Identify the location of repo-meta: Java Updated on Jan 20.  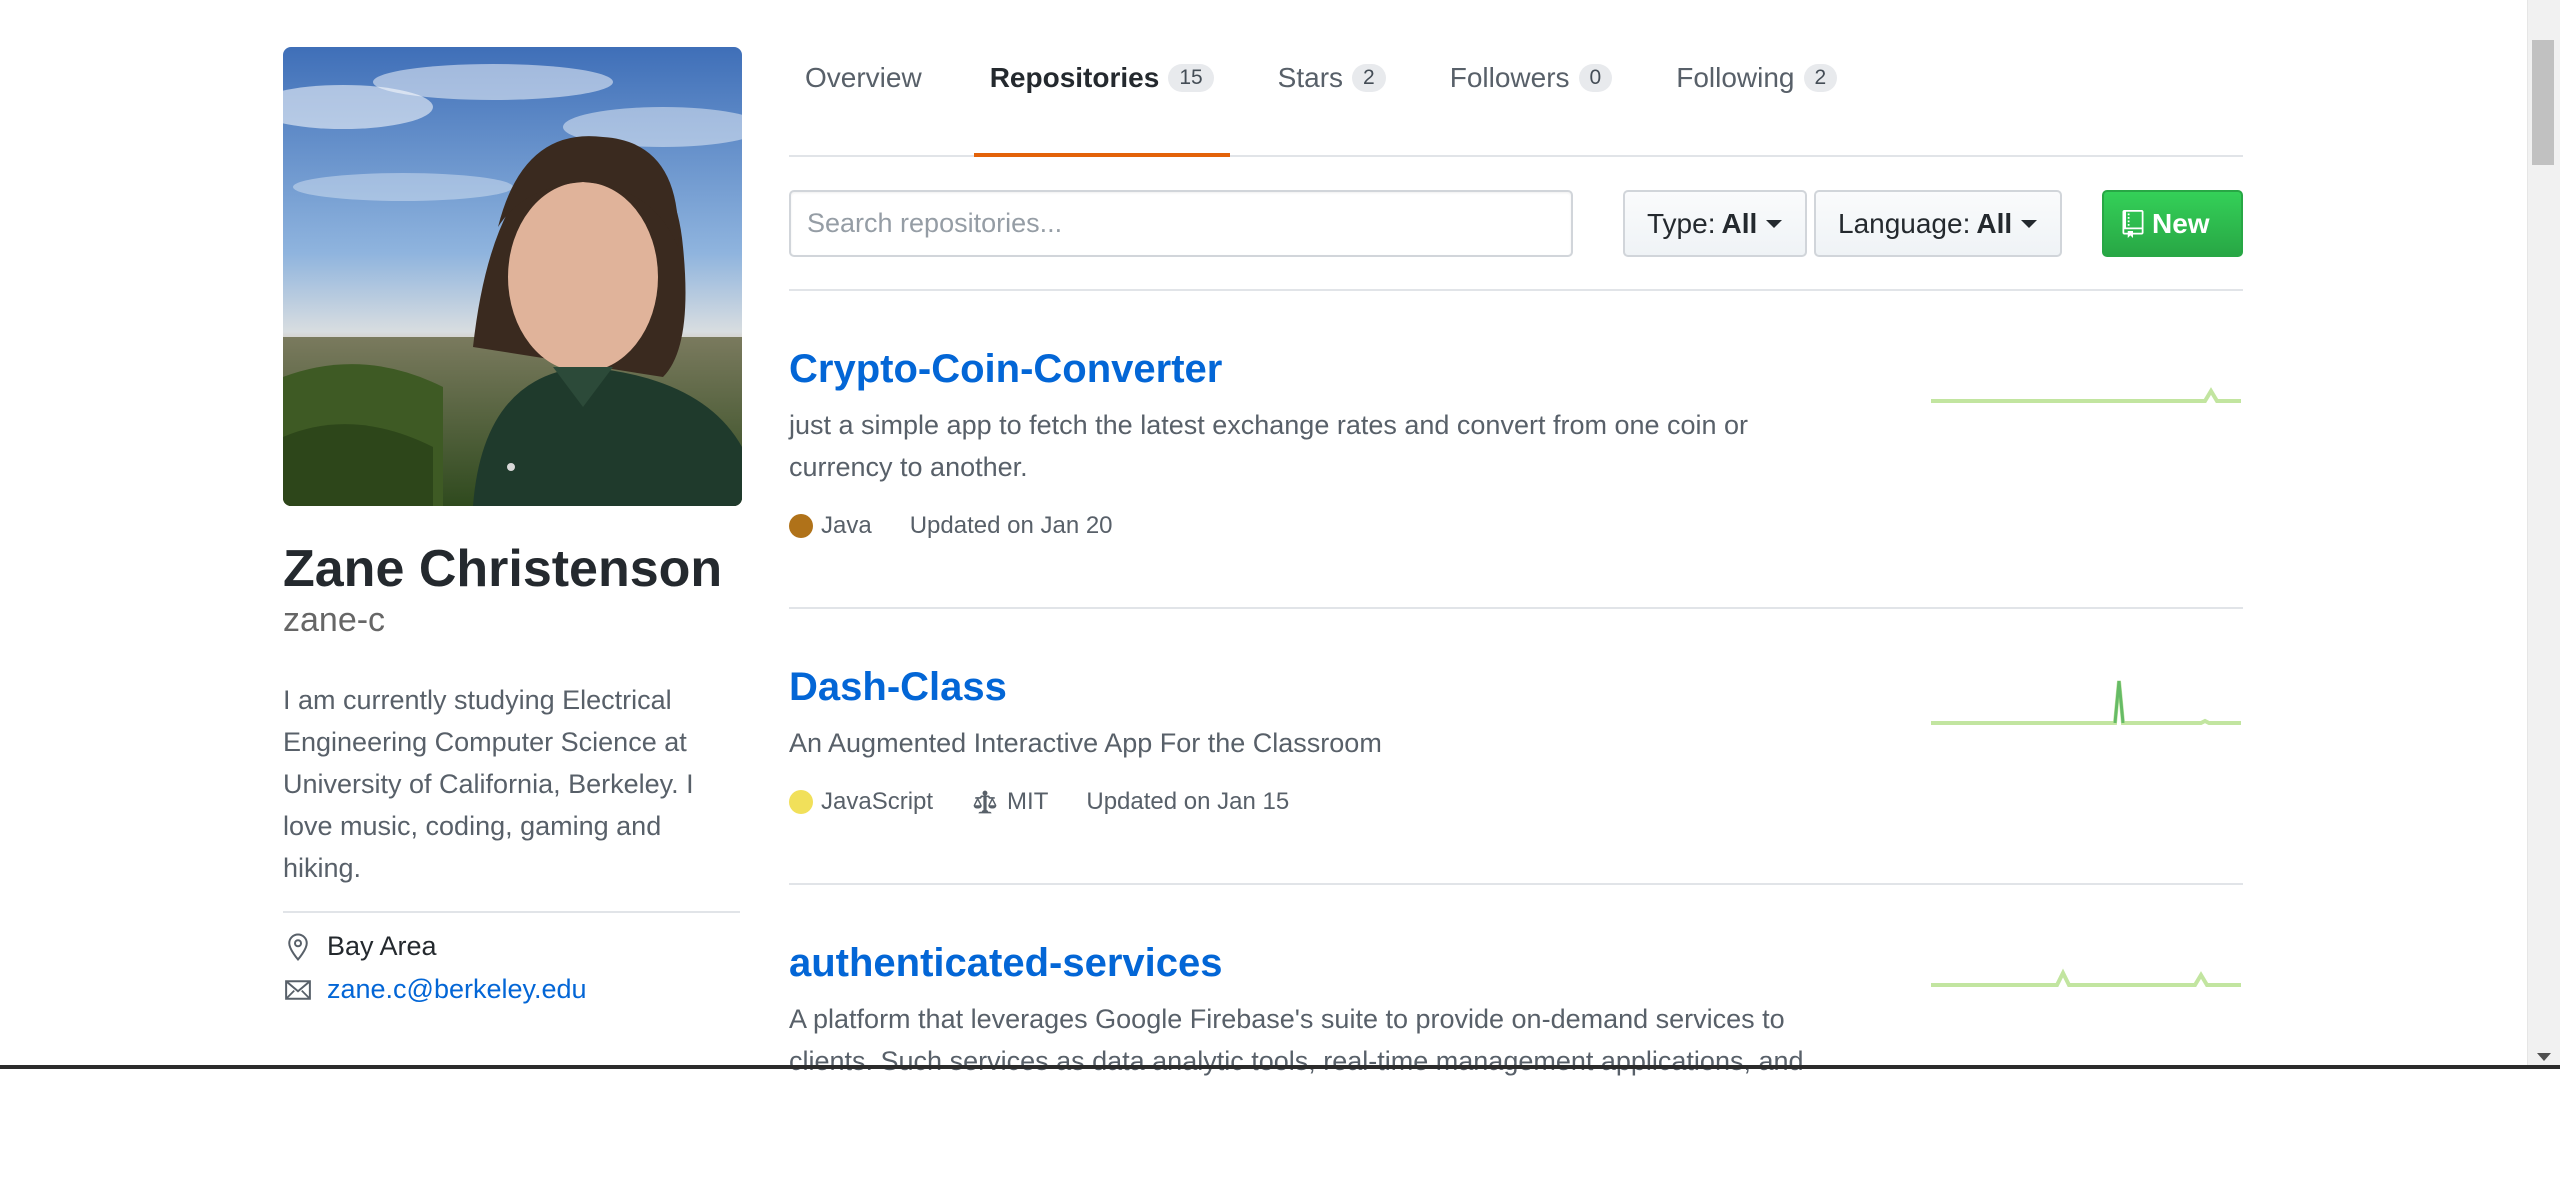
(1516, 526).